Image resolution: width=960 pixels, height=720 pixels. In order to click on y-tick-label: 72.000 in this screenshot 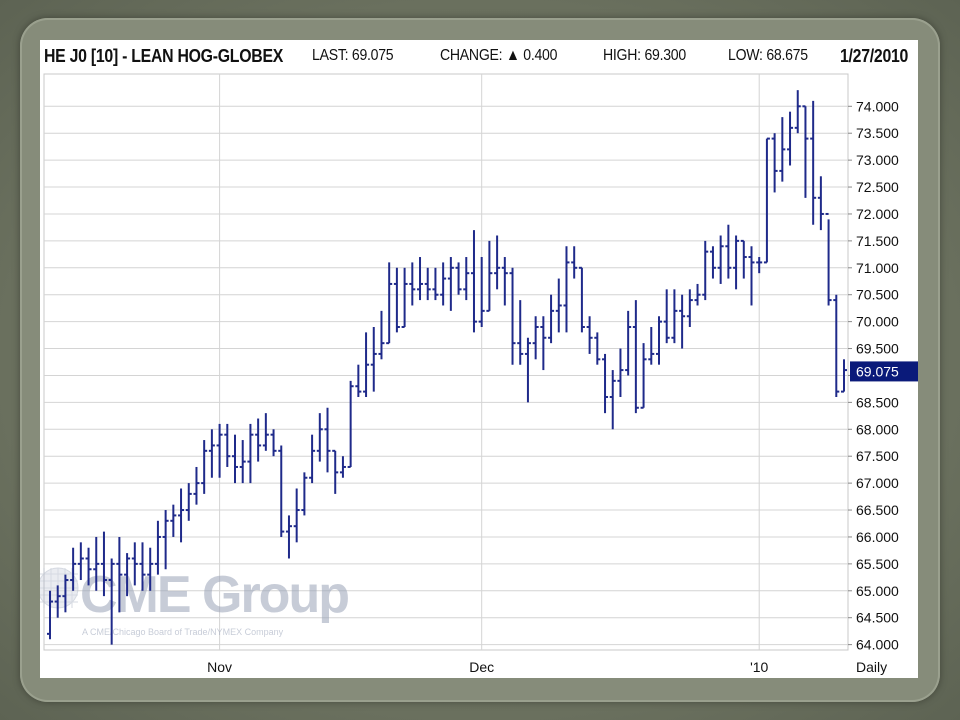, I will do `click(877, 214)`.